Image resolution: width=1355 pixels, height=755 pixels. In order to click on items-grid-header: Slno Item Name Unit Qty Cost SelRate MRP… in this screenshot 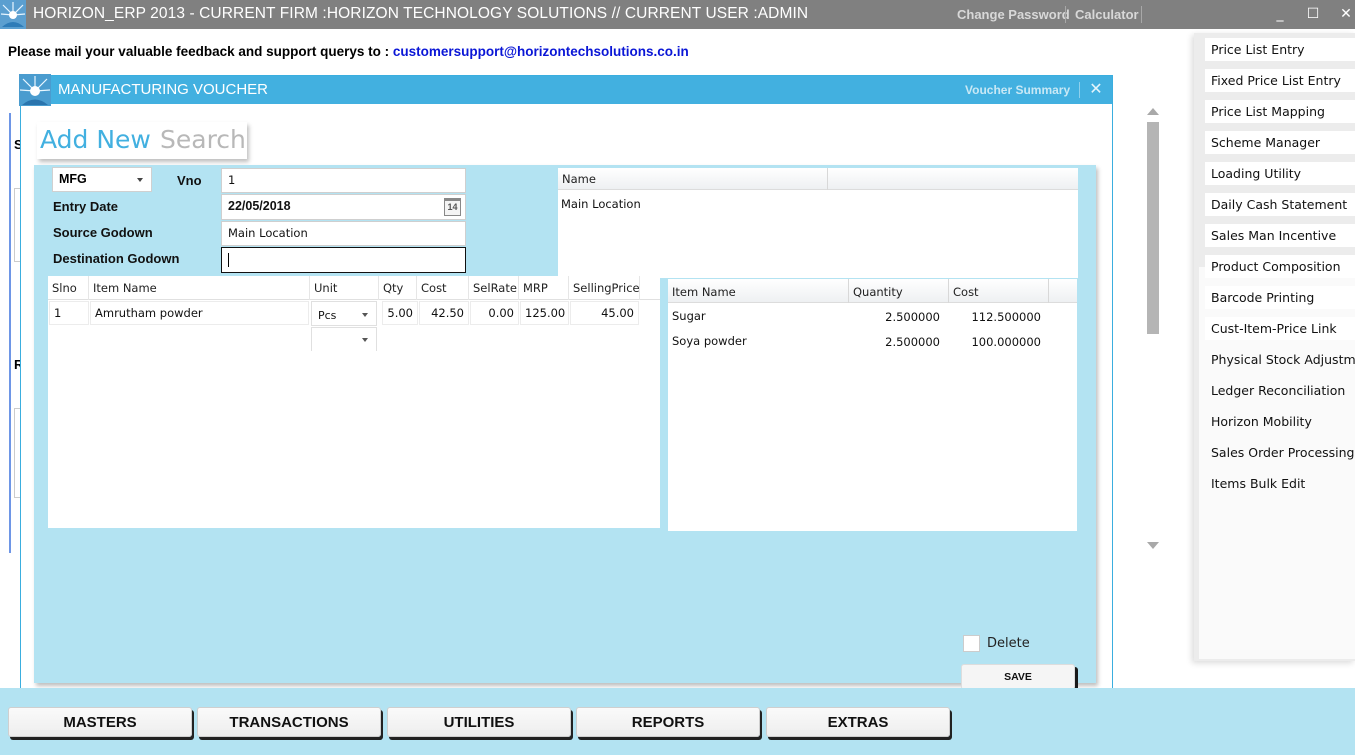, I will do `click(354, 288)`.